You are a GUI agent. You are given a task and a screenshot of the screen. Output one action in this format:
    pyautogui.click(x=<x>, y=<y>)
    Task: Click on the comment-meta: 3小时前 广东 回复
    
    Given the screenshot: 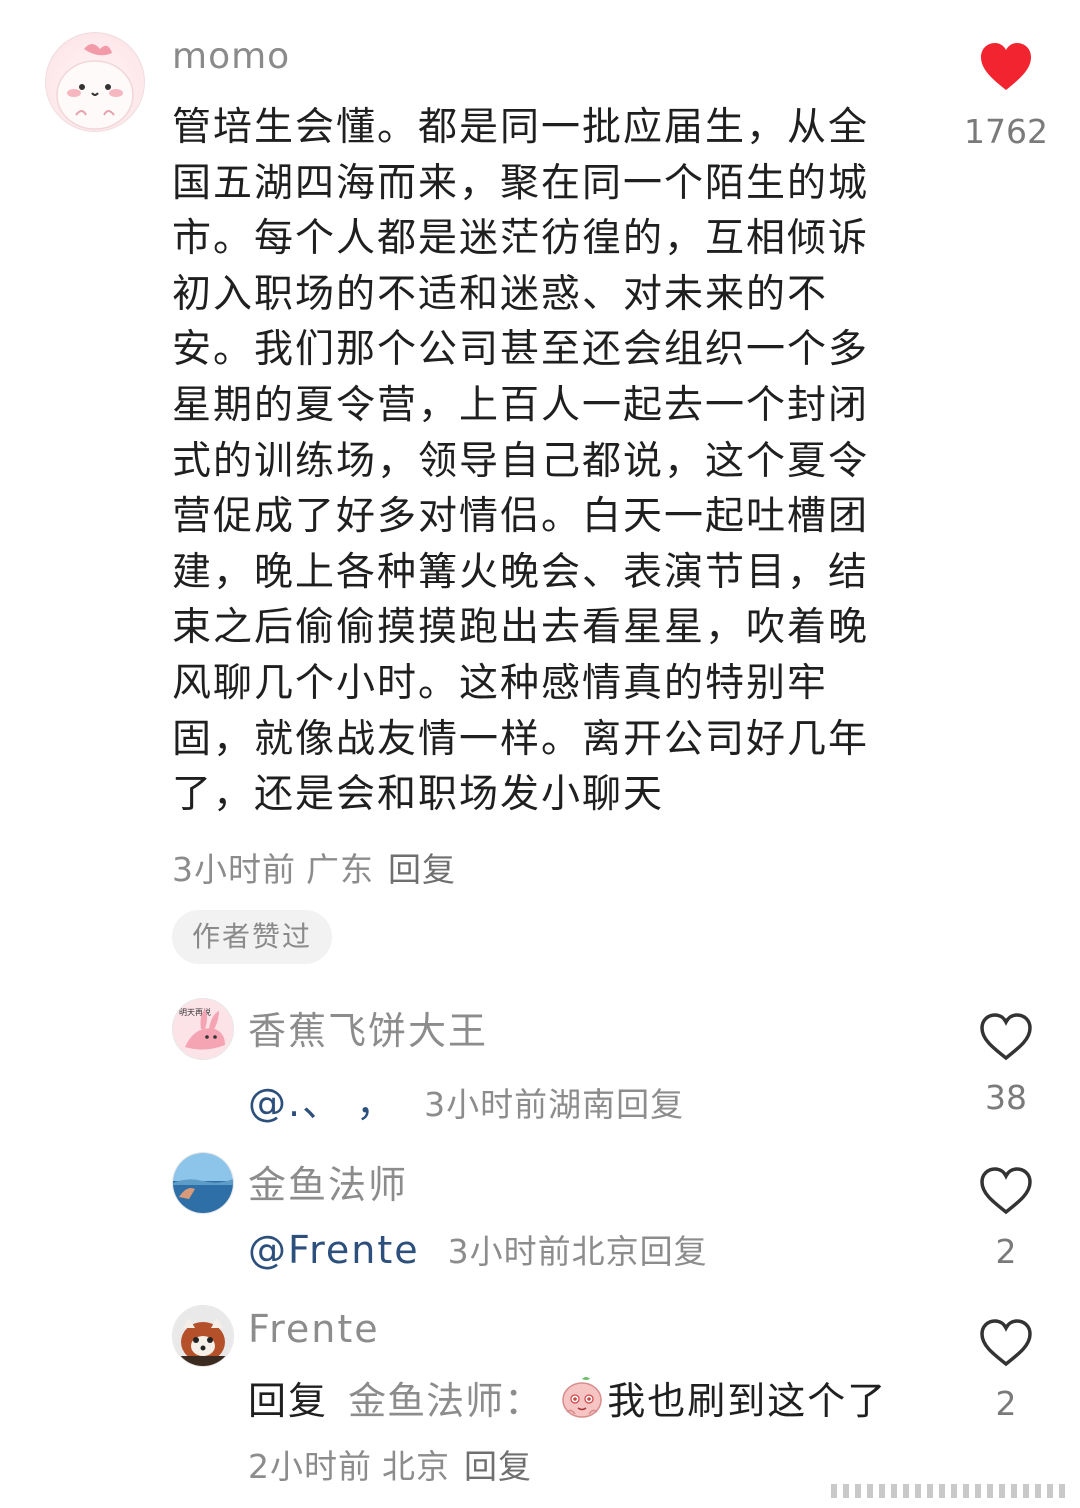 What is the action you would take?
    pyautogui.click(x=314, y=867)
    